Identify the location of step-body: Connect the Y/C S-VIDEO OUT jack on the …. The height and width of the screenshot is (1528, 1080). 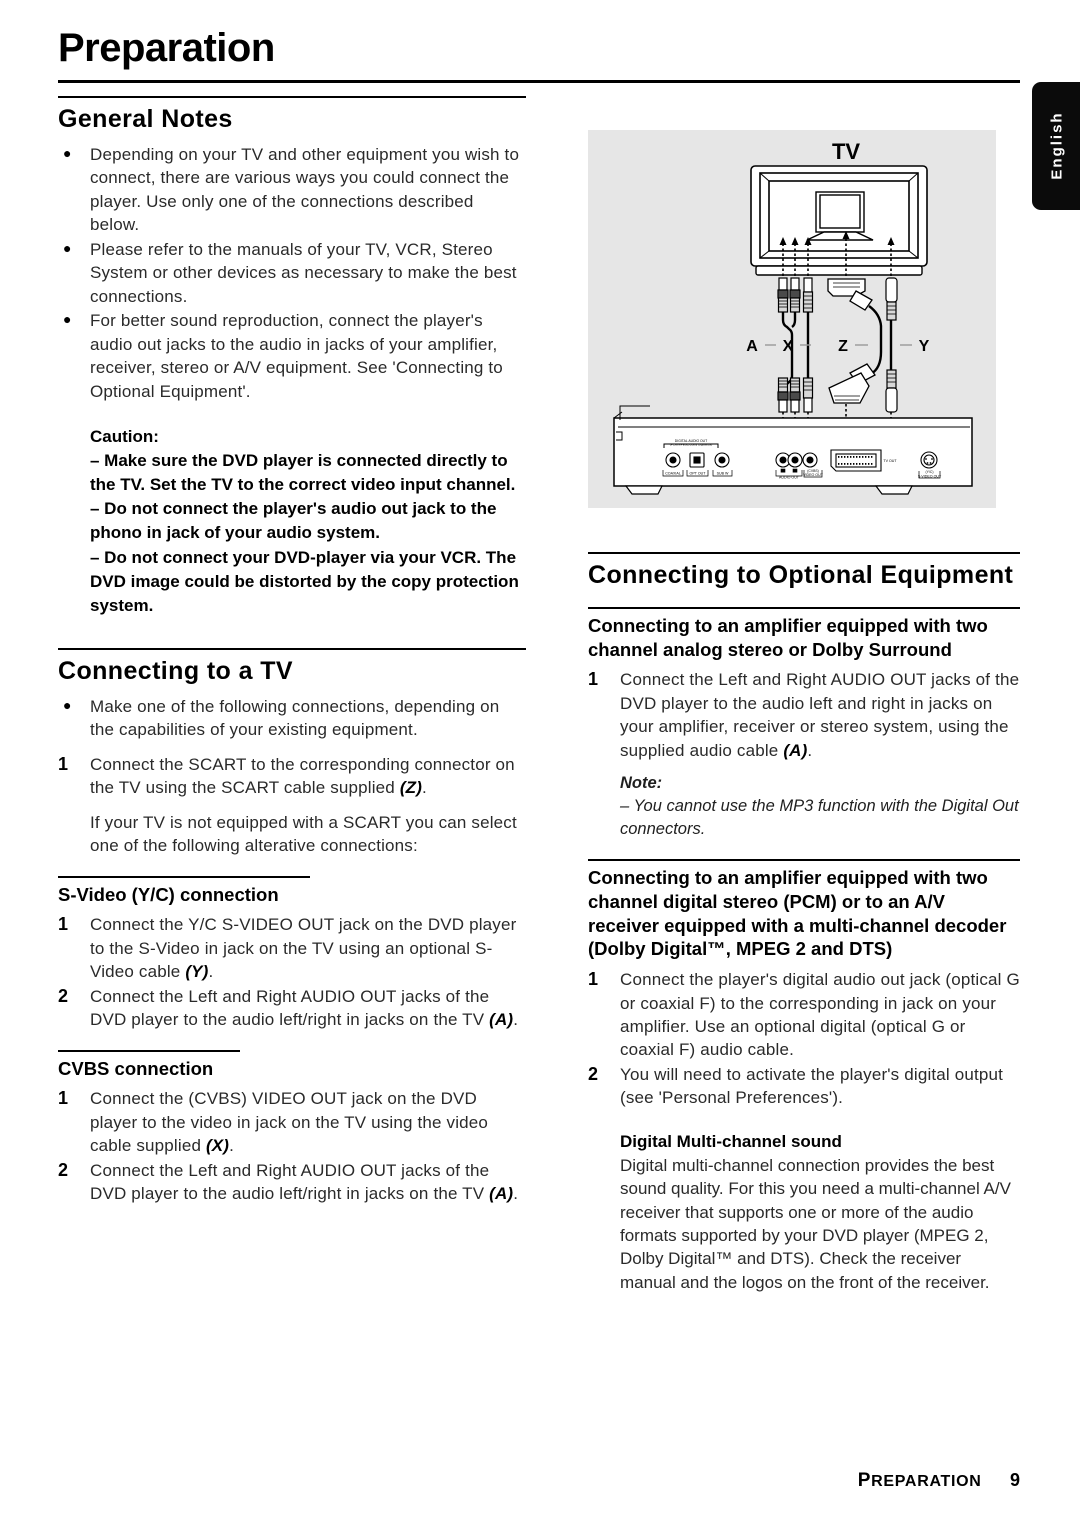
(303, 948).